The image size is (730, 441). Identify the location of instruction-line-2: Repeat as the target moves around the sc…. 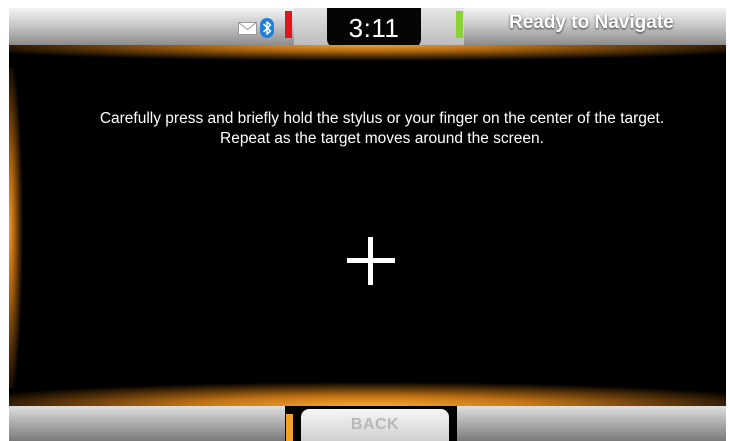
(382, 138).